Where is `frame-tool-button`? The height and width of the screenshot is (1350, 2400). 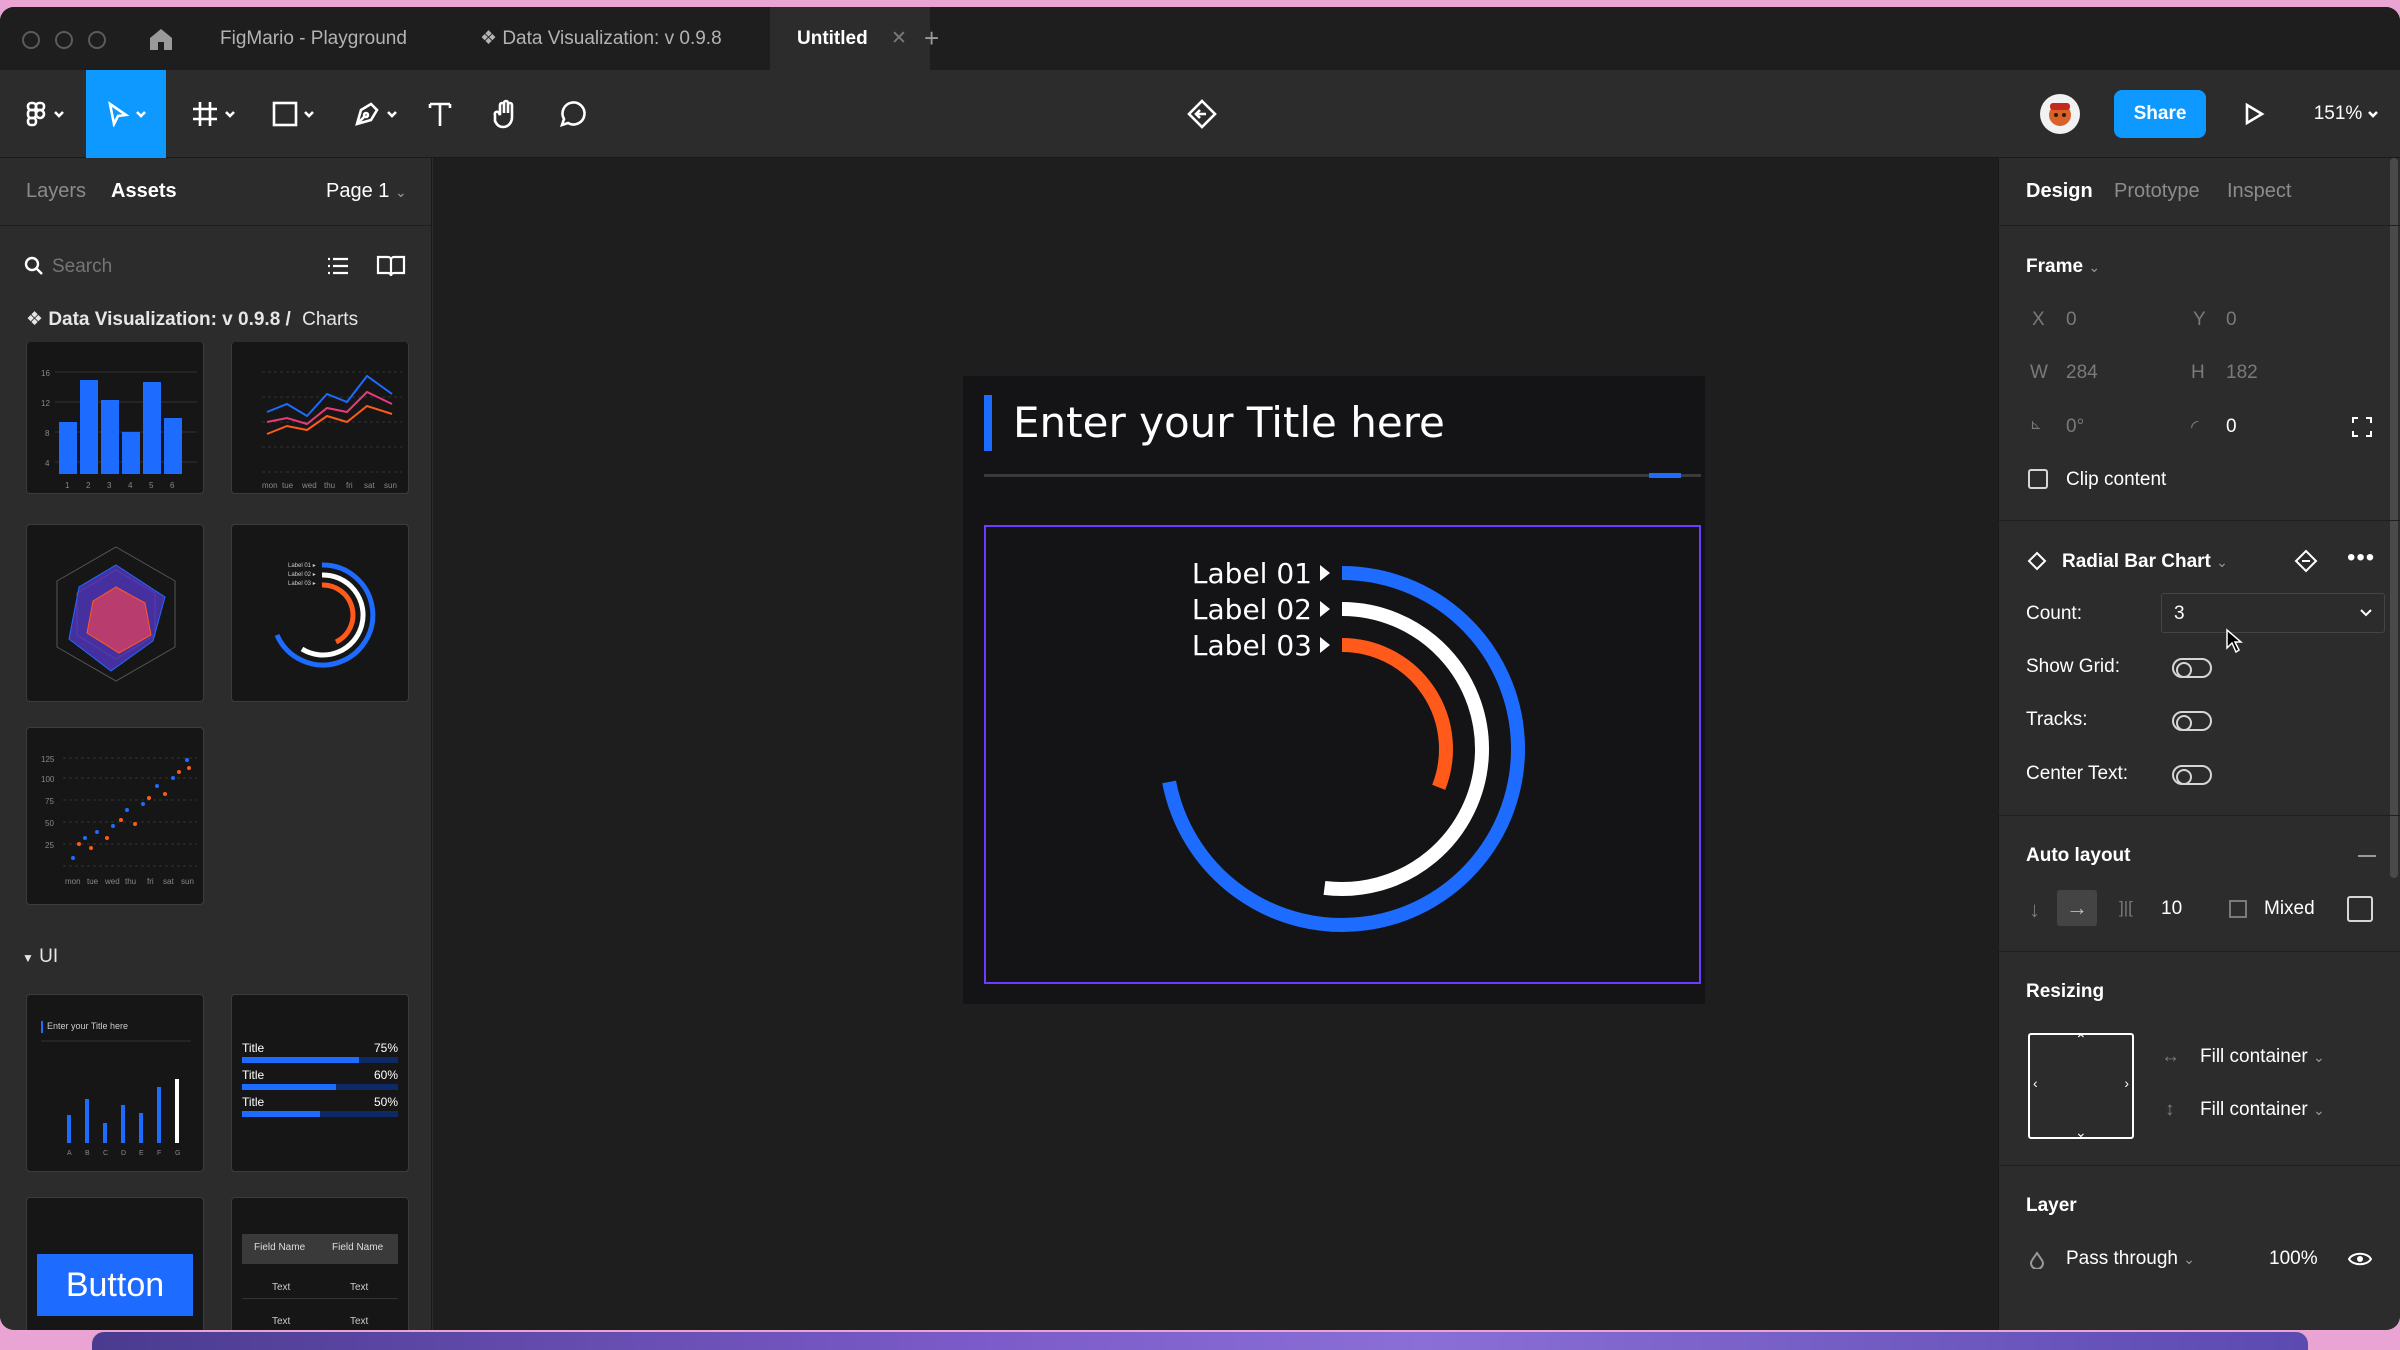
frame-tool-button is located at coordinates (213, 114).